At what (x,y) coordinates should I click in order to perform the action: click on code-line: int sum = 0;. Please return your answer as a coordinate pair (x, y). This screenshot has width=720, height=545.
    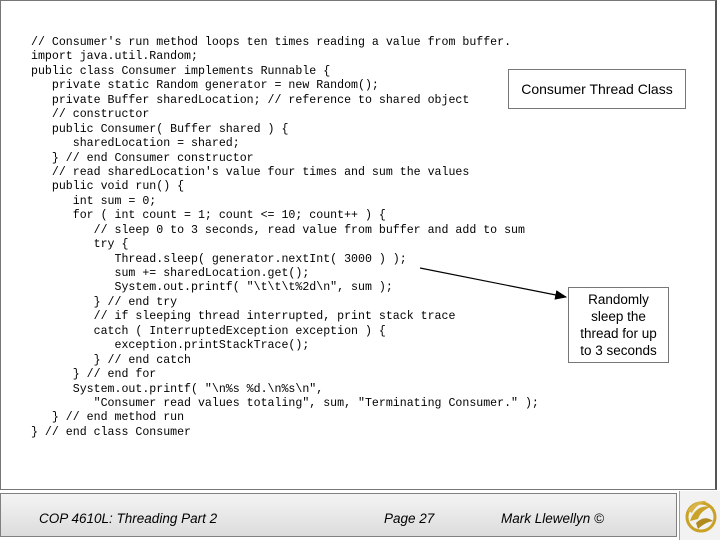
    Looking at the image, I should click on (94, 201).